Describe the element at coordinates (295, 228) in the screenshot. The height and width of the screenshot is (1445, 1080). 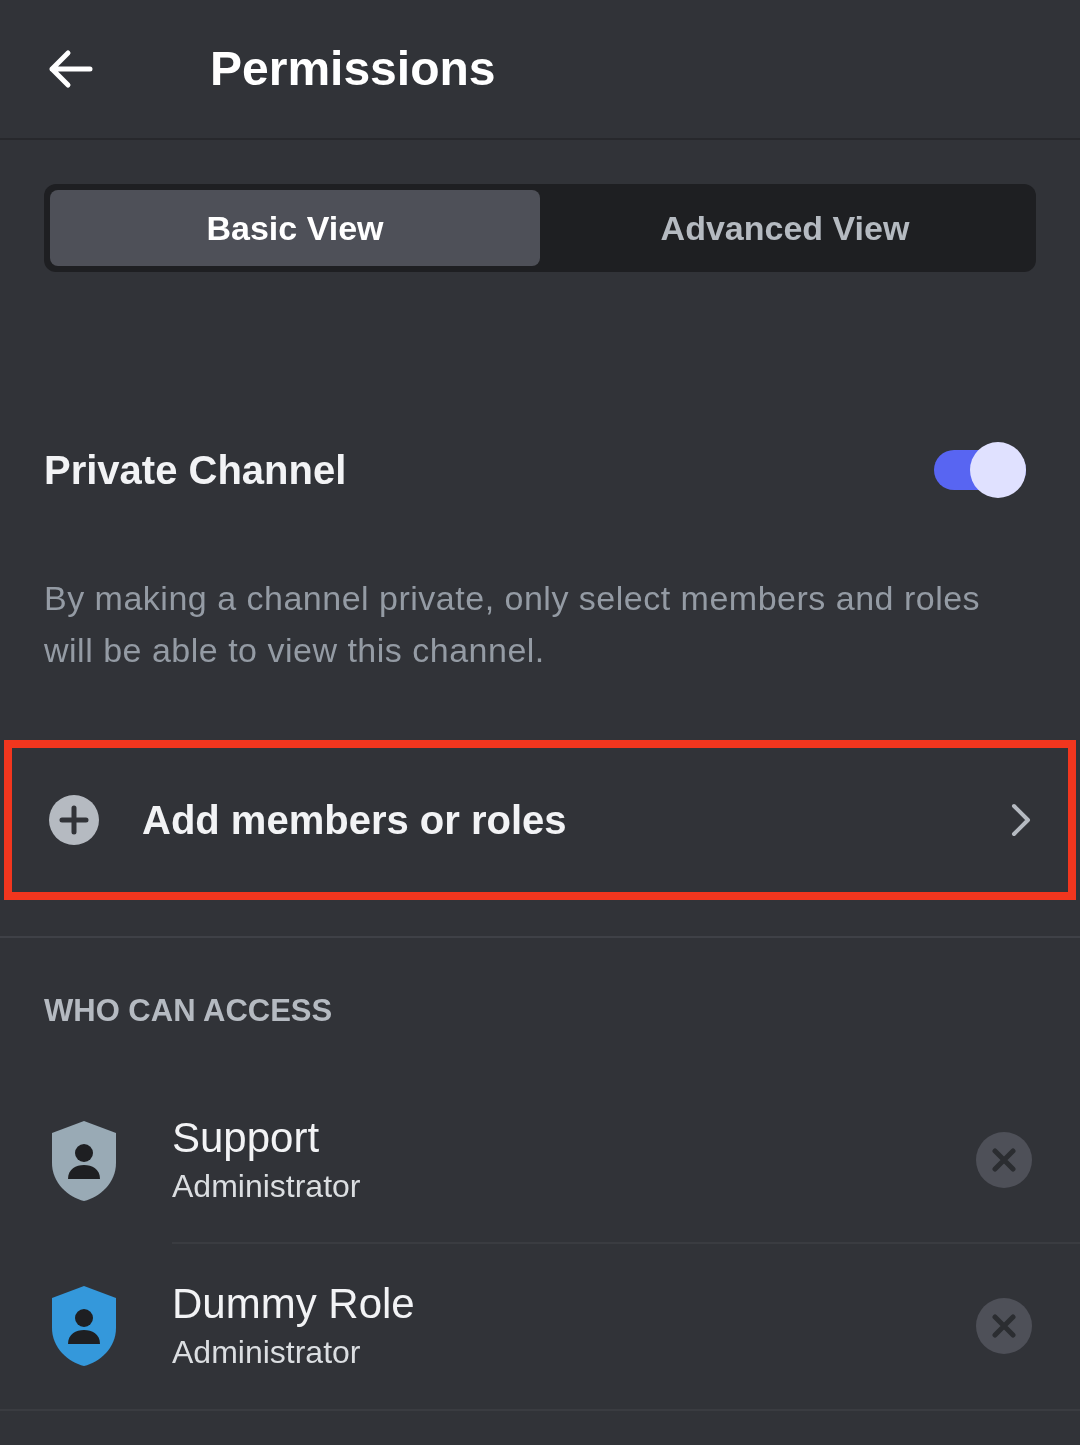
I see `view-tab: Basic View` at that location.